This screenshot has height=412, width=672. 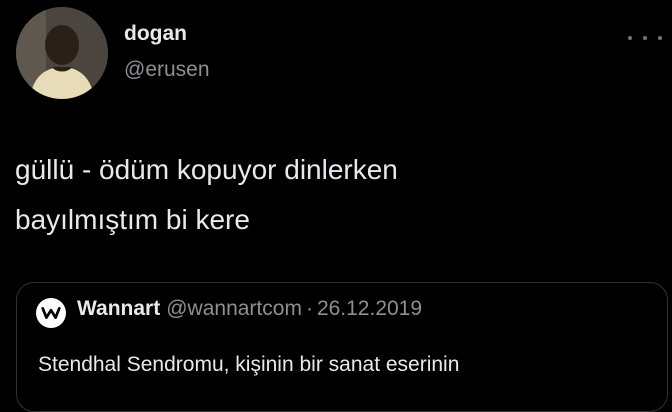 What do you see at coordinates (51, 313) in the screenshot?
I see `wannart-logo-icon` at bounding box center [51, 313].